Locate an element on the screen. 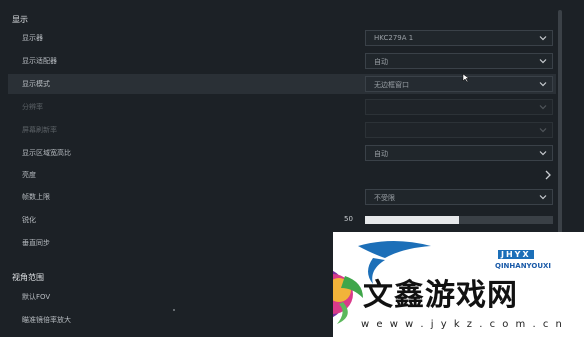  setting-label: 垂直同步 is located at coordinates (36, 243).